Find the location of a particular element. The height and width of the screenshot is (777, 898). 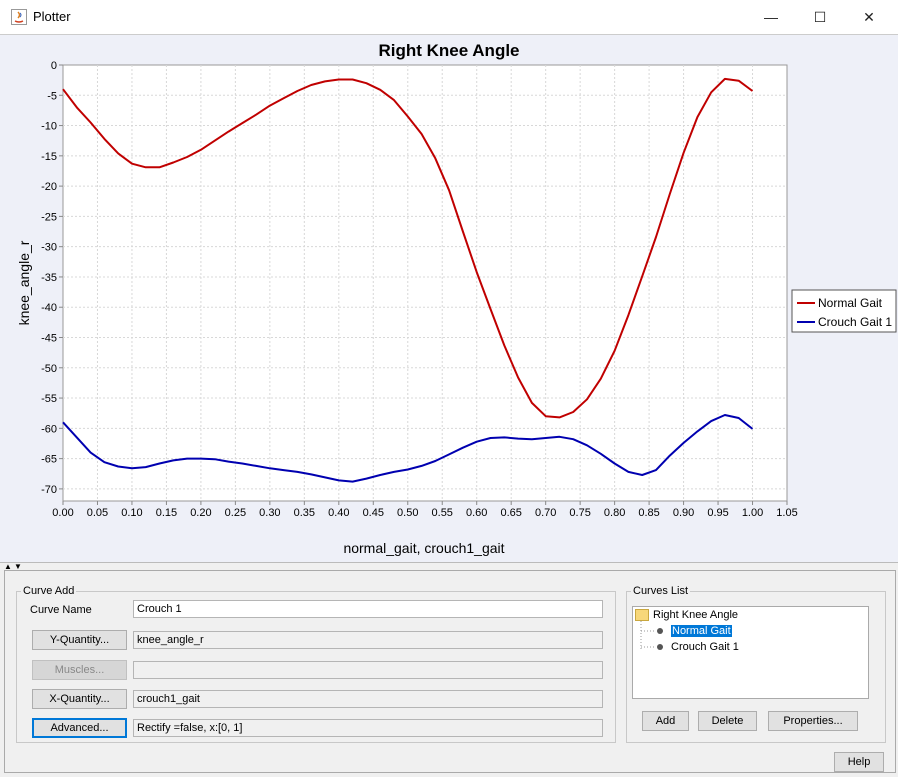

y-tick-label: -20 is located at coordinates (49, 187).